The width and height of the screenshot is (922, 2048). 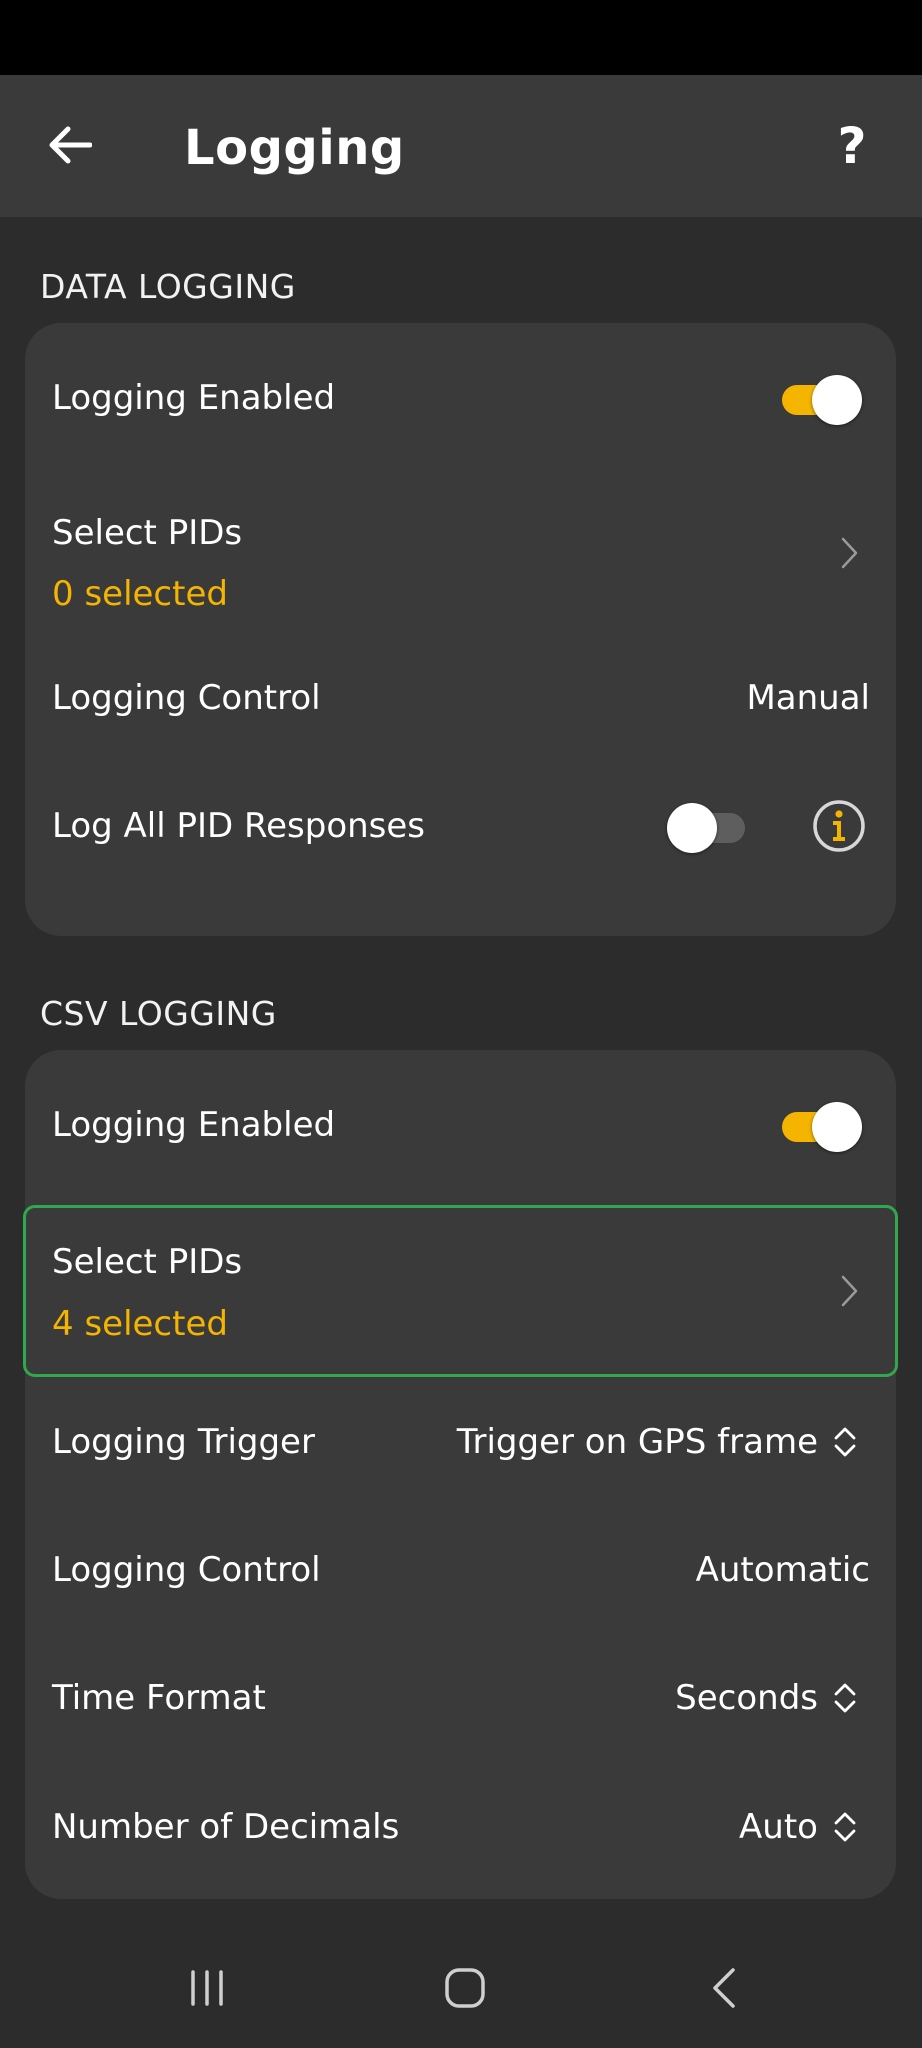 What do you see at coordinates (158, 1013) in the screenshot?
I see `section-header-csv-logging: CSV LOGGING` at bounding box center [158, 1013].